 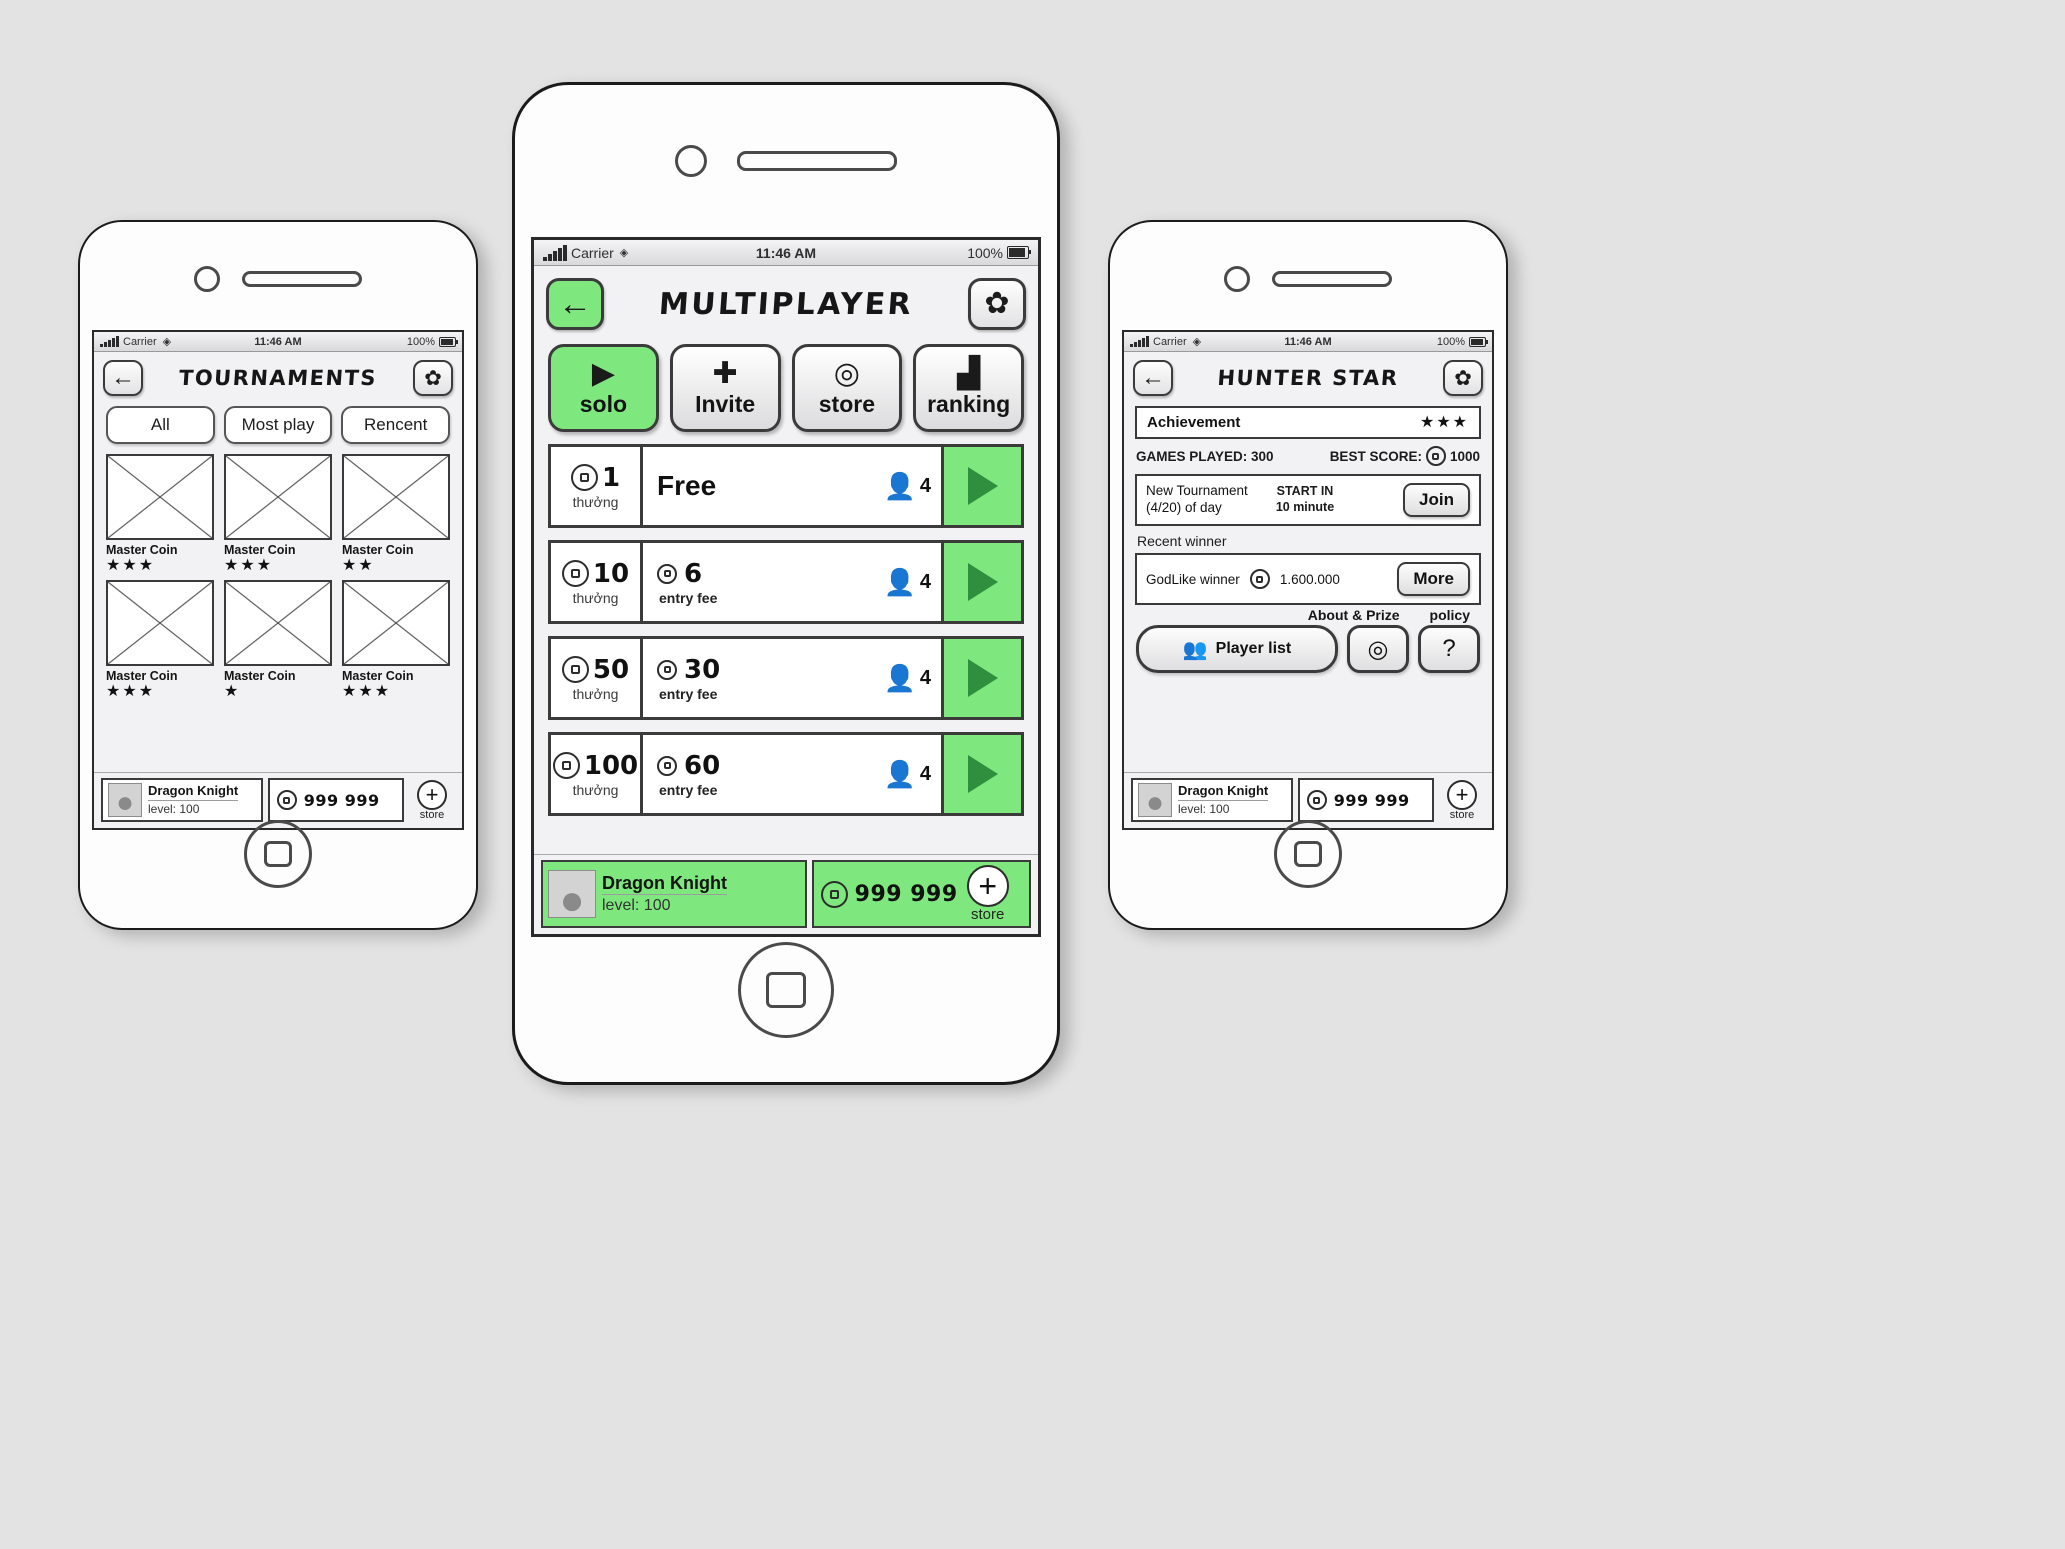 What do you see at coordinates (702, 765) in the screenshot?
I see `entry-fee-amount: 60` at bounding box center [702, 765].